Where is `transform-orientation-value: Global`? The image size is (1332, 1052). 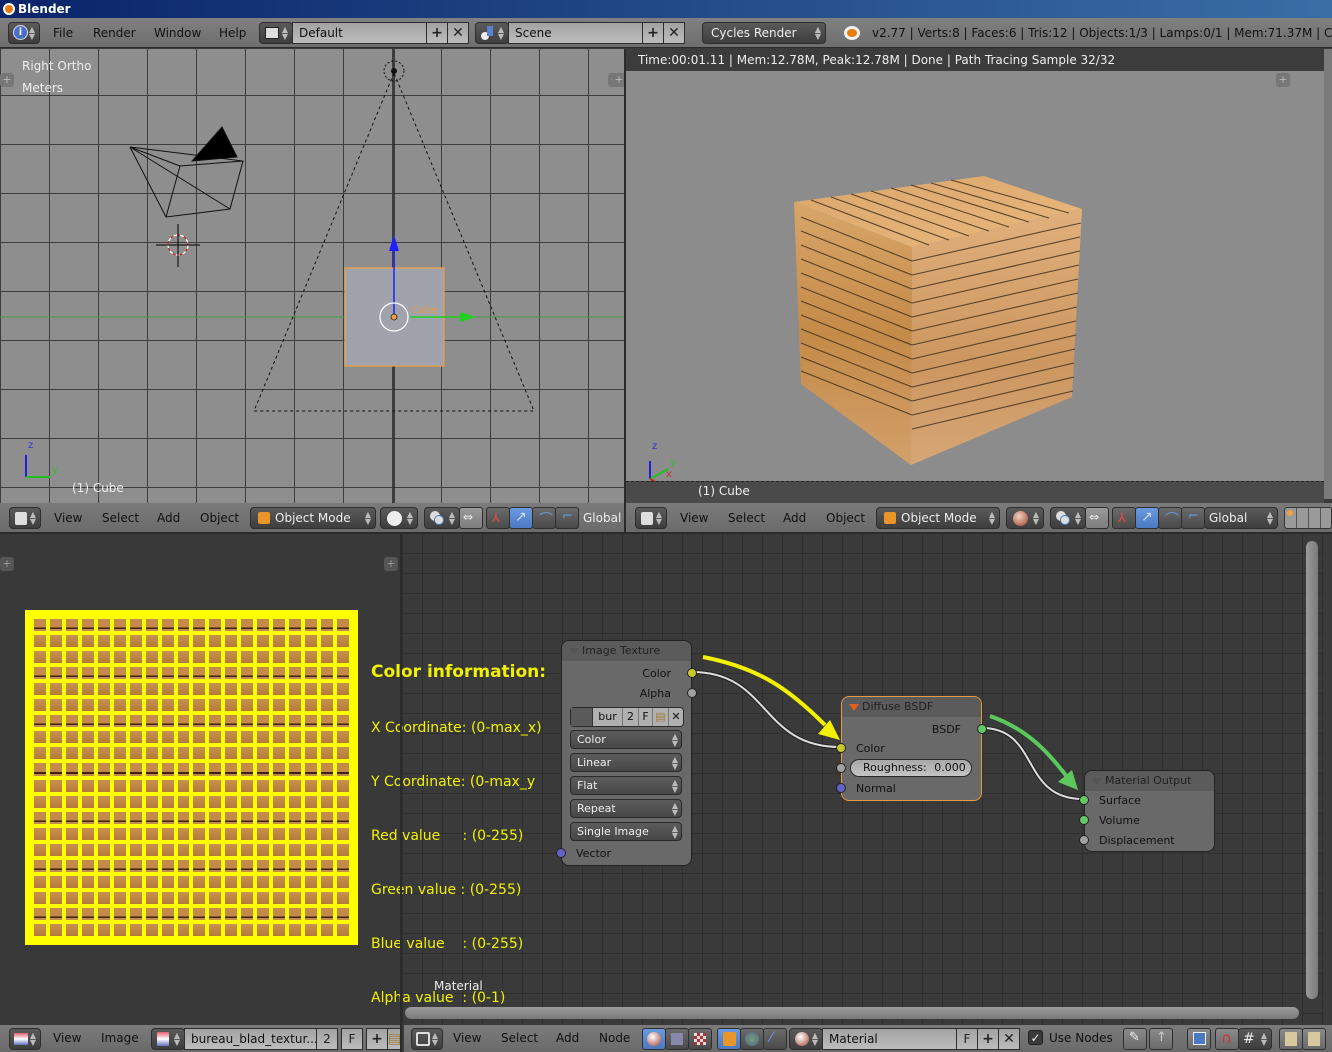
transform-orientation-value: Global is located at coordinates (602, 518).